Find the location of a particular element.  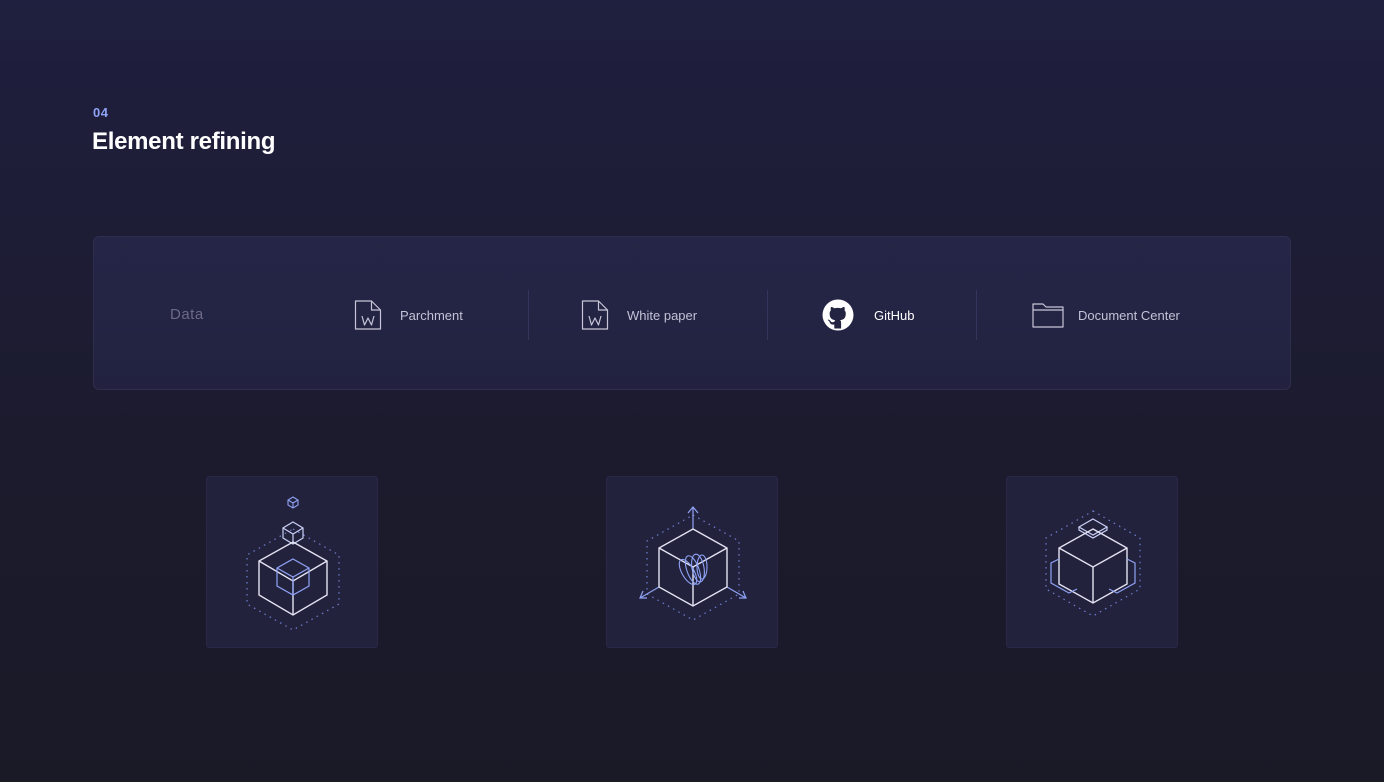

section-number: 04 is located at coordinates (101, 112).